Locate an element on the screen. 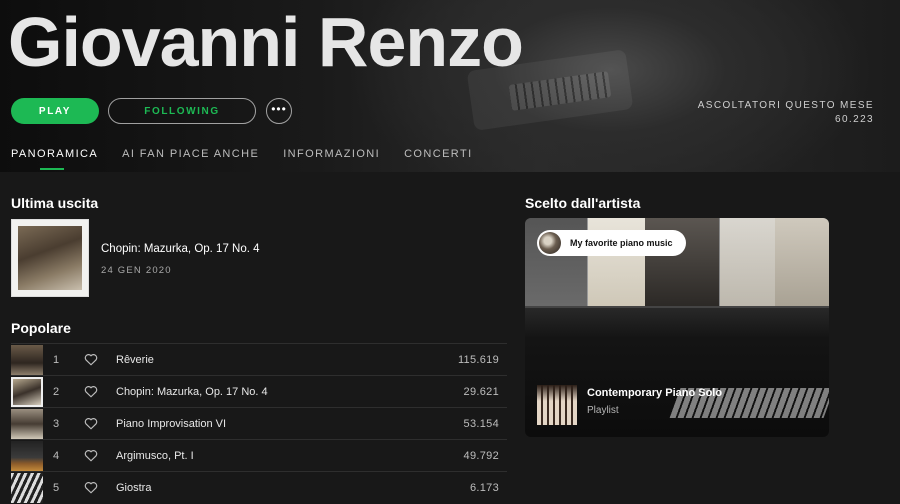 Image resolution: width=900 pixels, height=504 pixels. track-number: 4 is located at coordinates (56, 455).